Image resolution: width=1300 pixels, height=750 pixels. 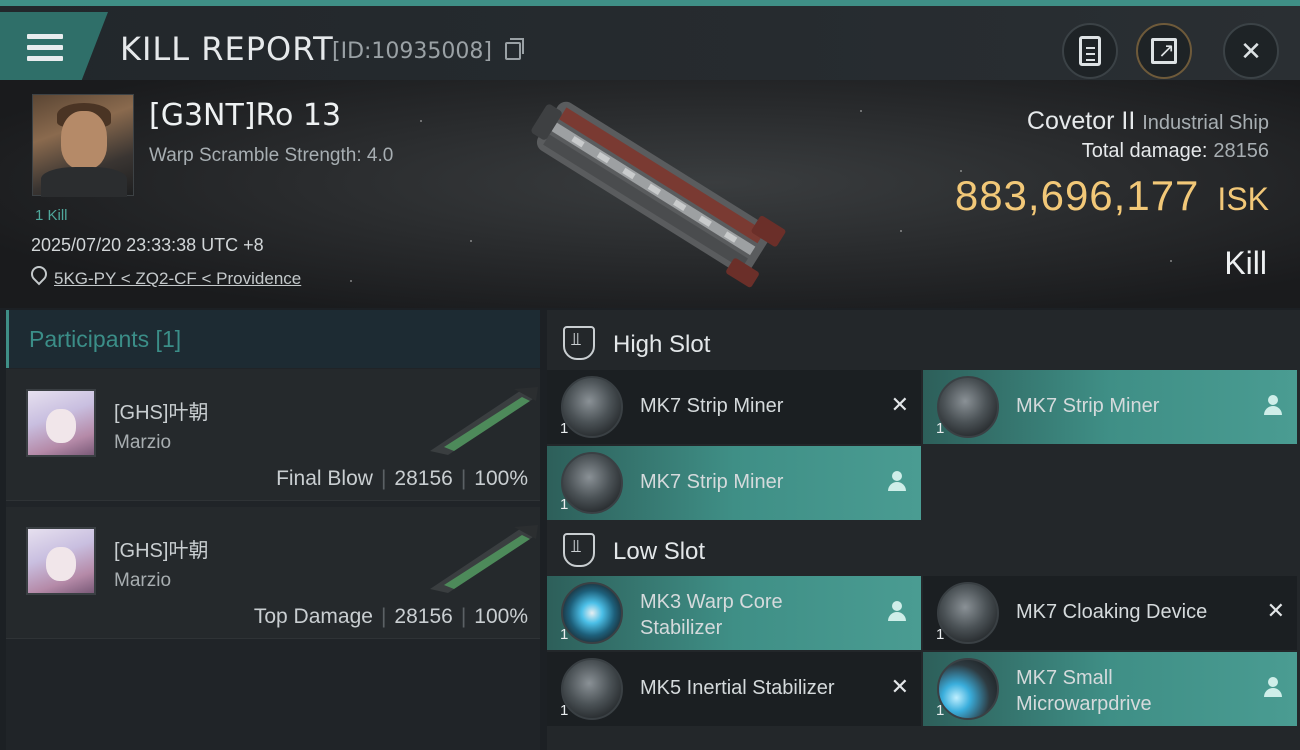 I want to click on clipboard-icon, so click(x=1090, y=51).